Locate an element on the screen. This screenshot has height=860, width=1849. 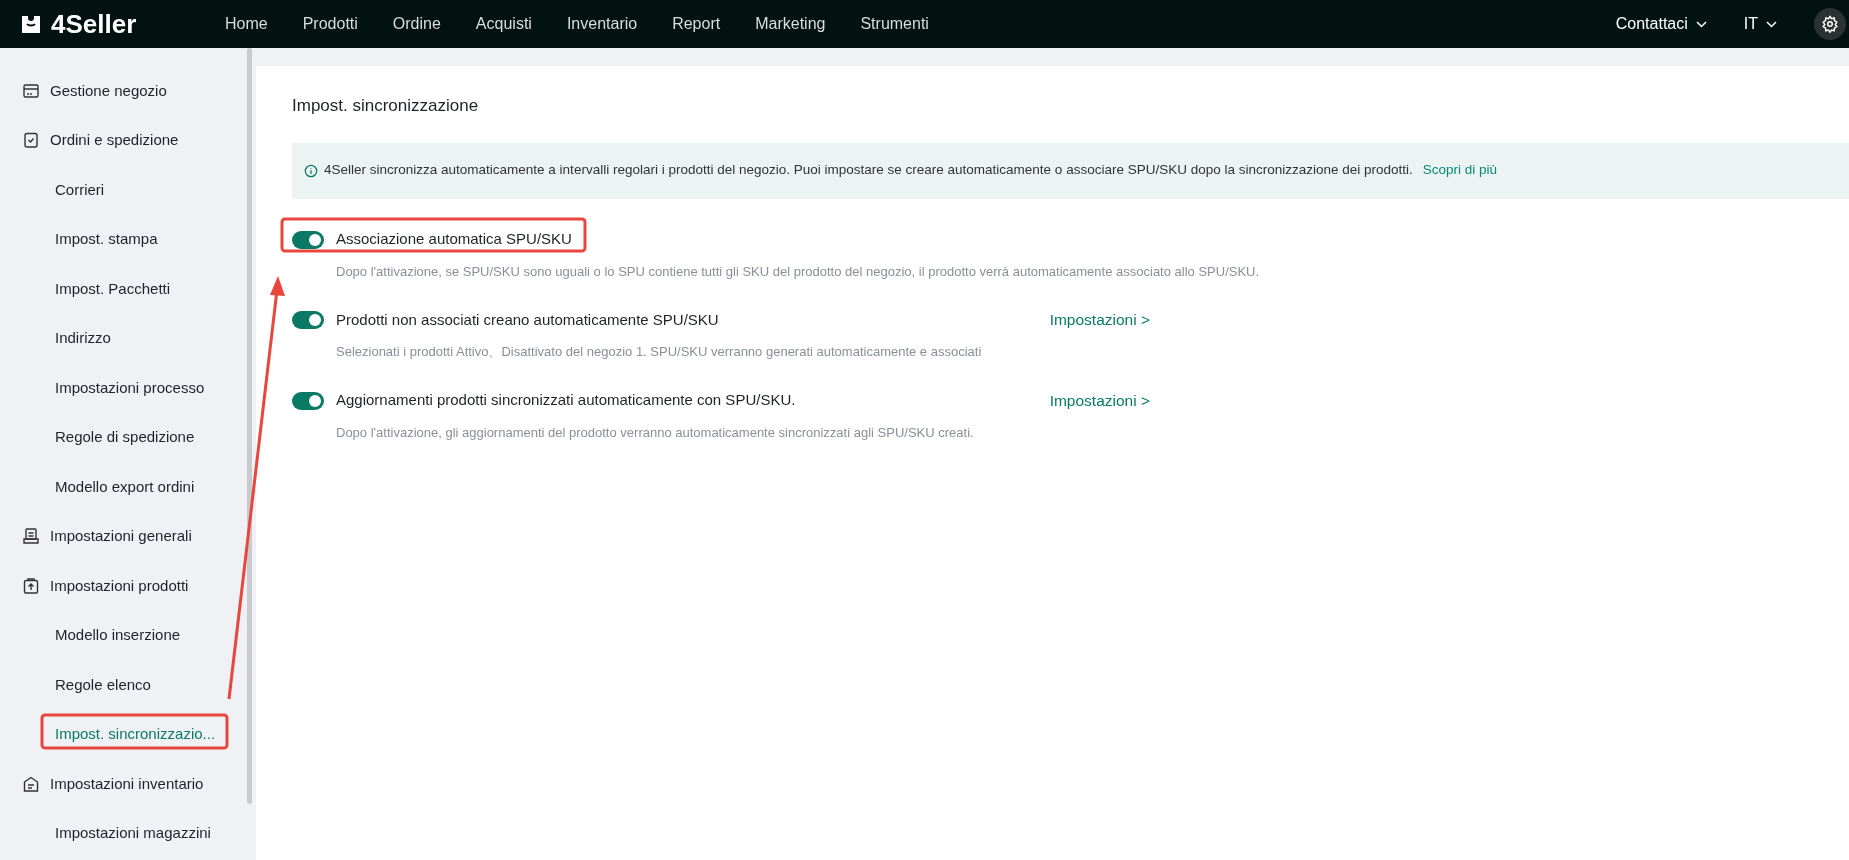
sidebar-item: Indirizzo is located at coordinates (128, 338).